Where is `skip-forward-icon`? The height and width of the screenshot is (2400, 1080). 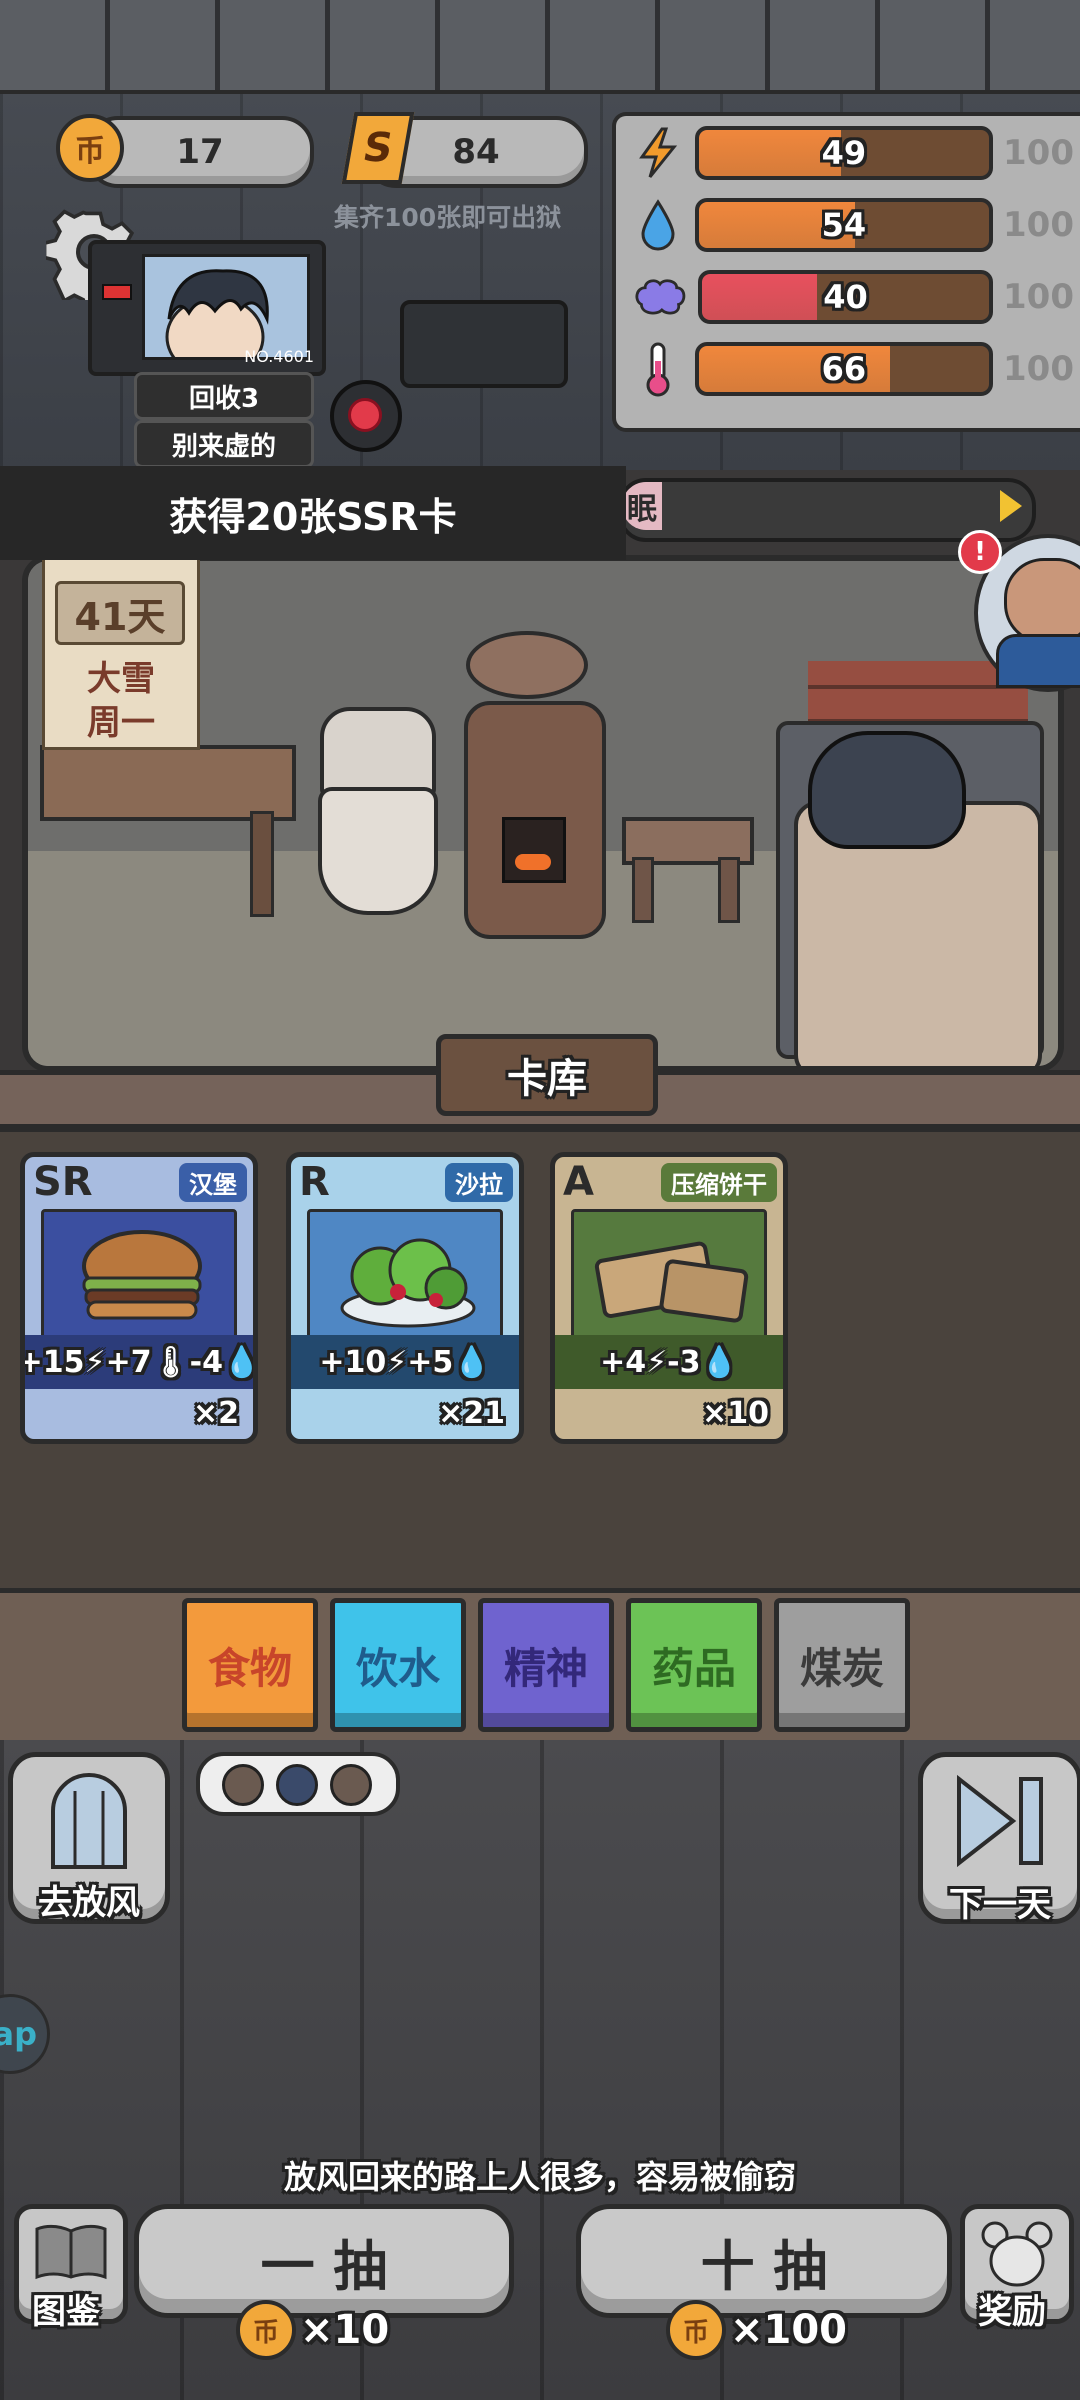 skip-forward-icon is located at coordinates (1000, 1821).